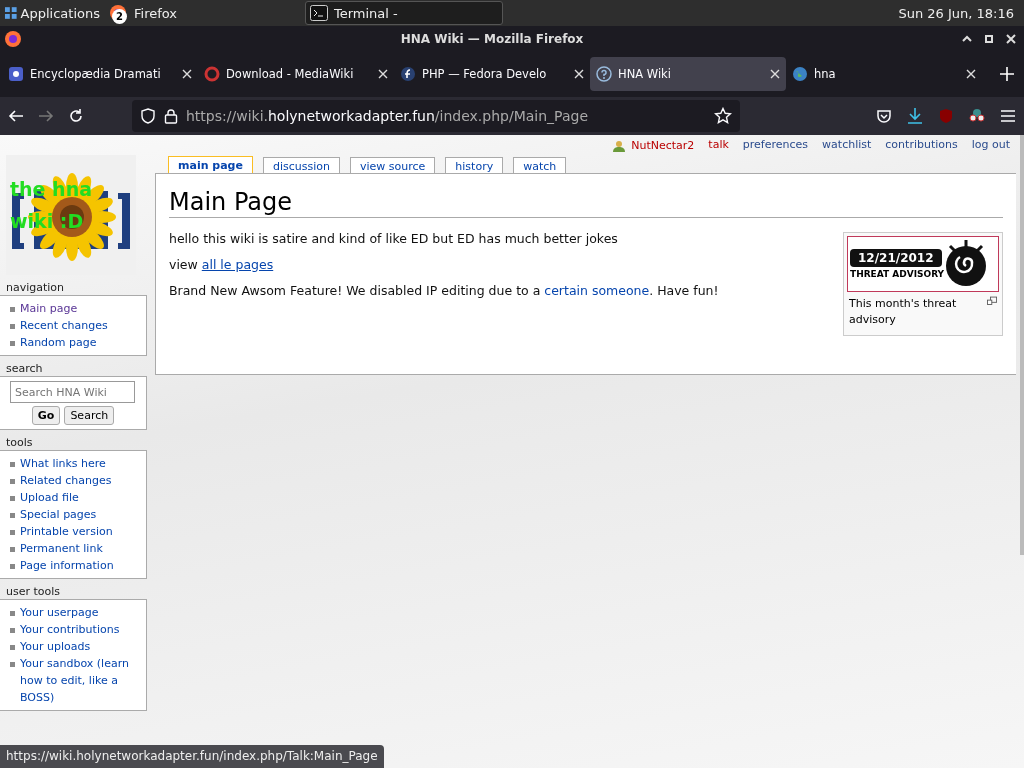 This screenshot has width=1024, height=768. I want to click on sidebar-link: Your uploads, so click(55, 646).